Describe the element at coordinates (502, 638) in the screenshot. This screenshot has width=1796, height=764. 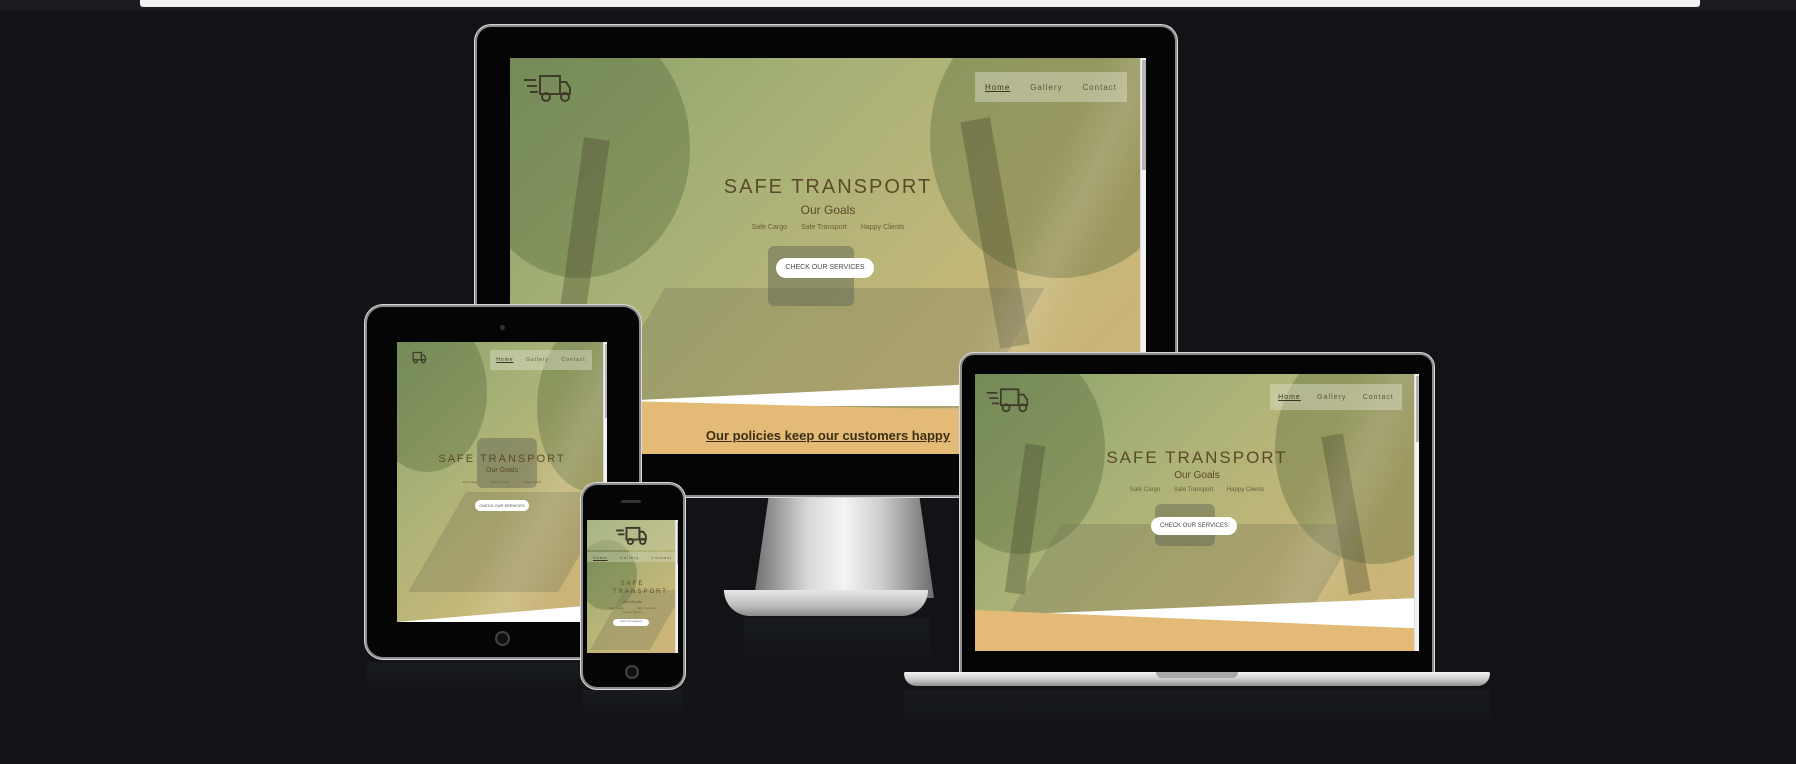
I see `tablet-home-button` at that location.